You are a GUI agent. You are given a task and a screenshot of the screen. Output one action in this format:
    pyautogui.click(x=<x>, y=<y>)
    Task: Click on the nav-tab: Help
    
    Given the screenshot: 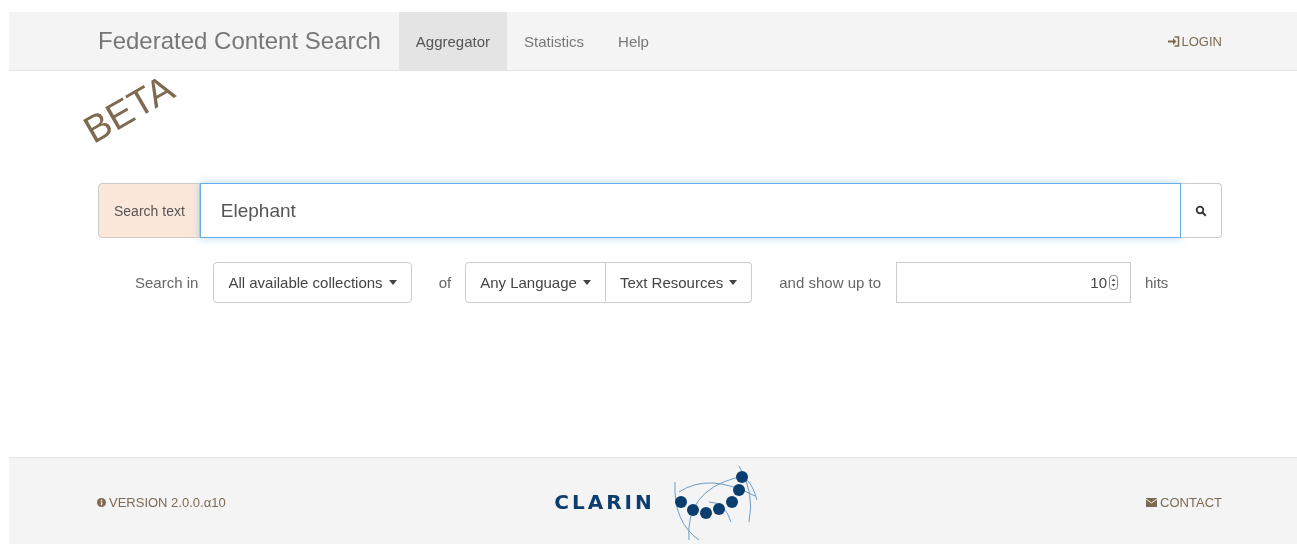 What is the action you would take?
    pyautogui.click(x=633, y=41)
    